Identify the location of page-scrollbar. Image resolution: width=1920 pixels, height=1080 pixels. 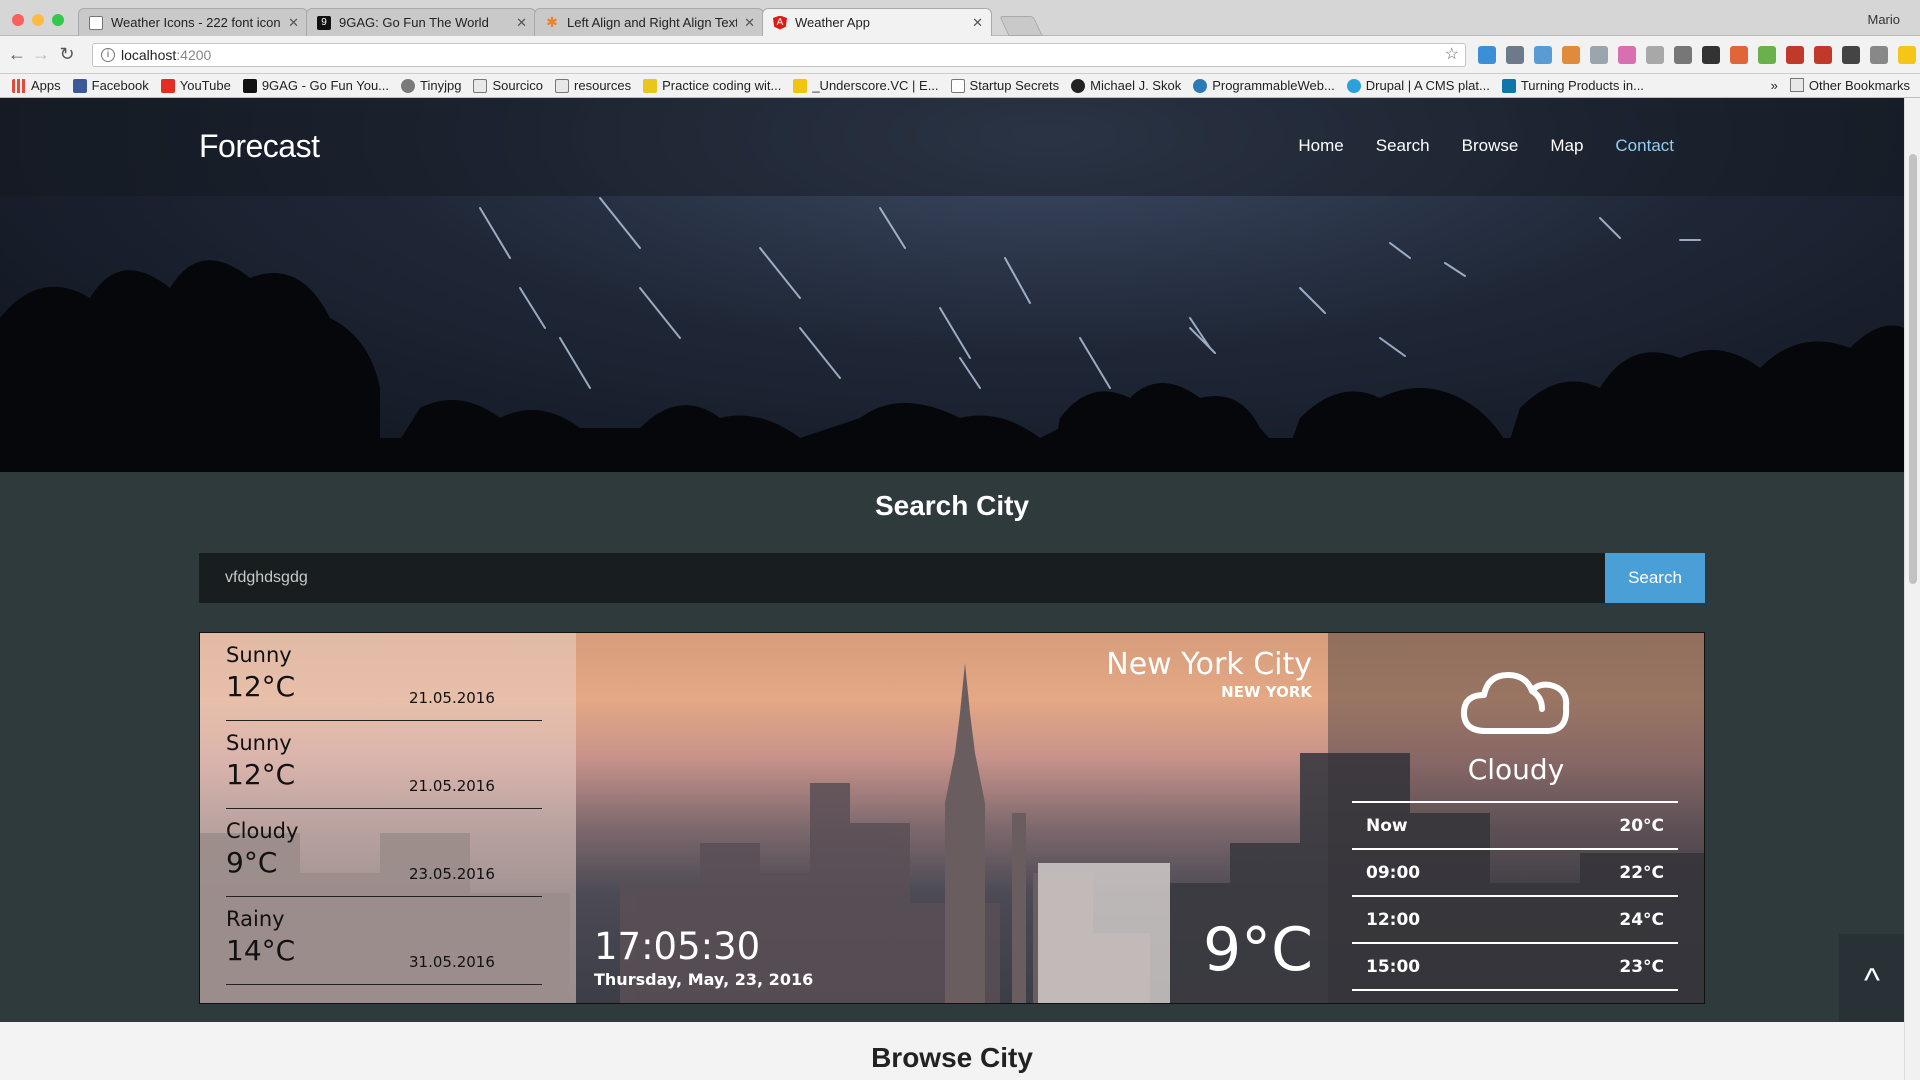
(1912, 589).